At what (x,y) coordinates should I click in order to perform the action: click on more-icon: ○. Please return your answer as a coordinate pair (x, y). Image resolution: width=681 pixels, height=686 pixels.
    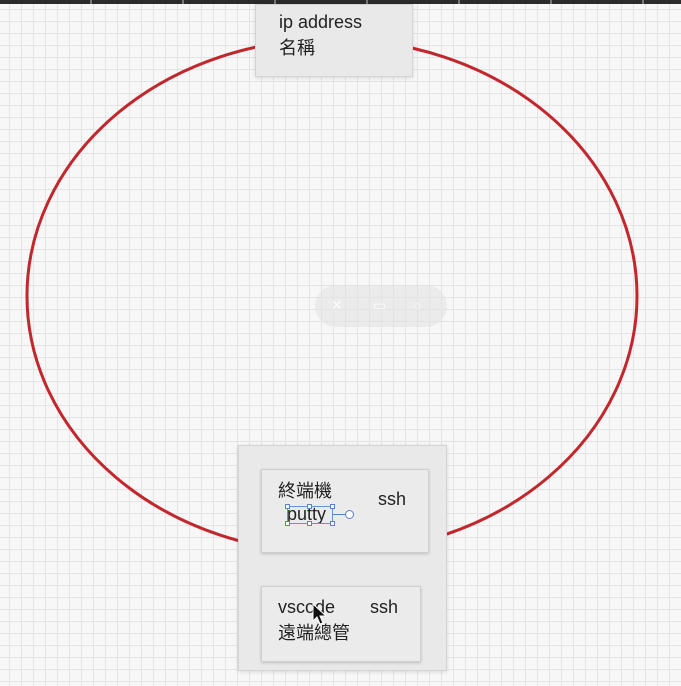
    Looking at the image, I should click on (417, 305).